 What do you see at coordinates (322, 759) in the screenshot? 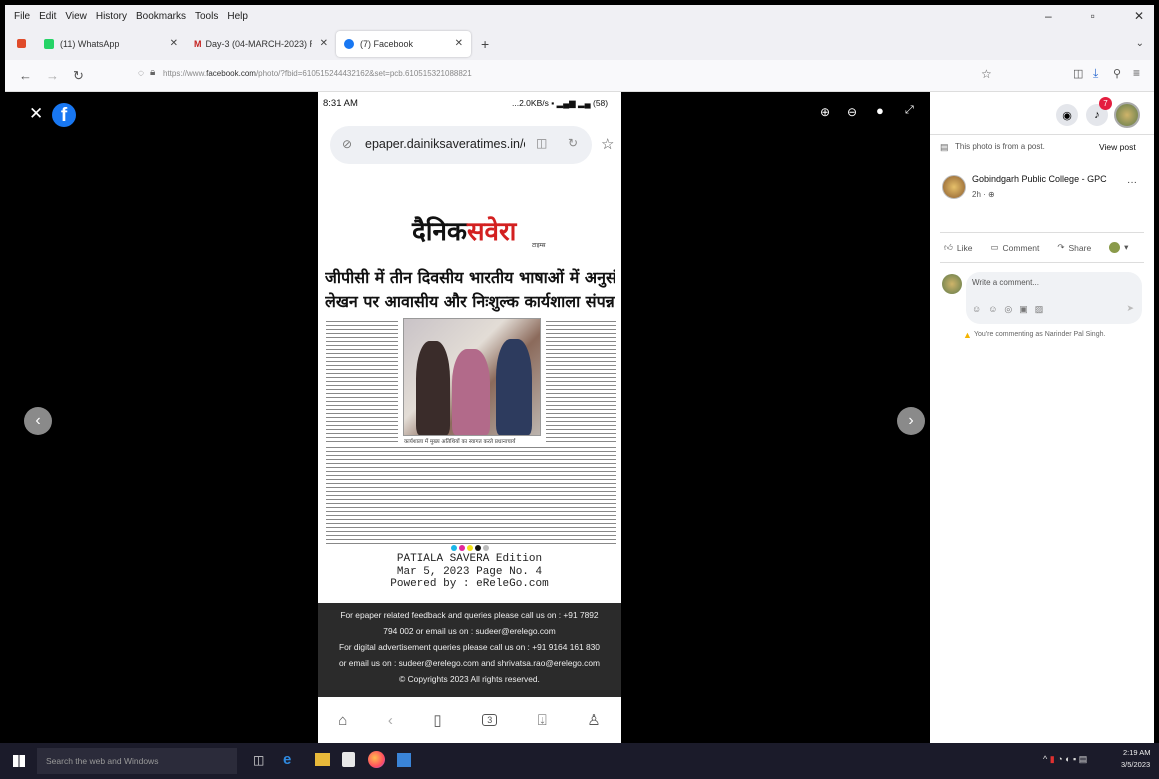
I see `file-explorer-icon` at bounding box center [322, 759].